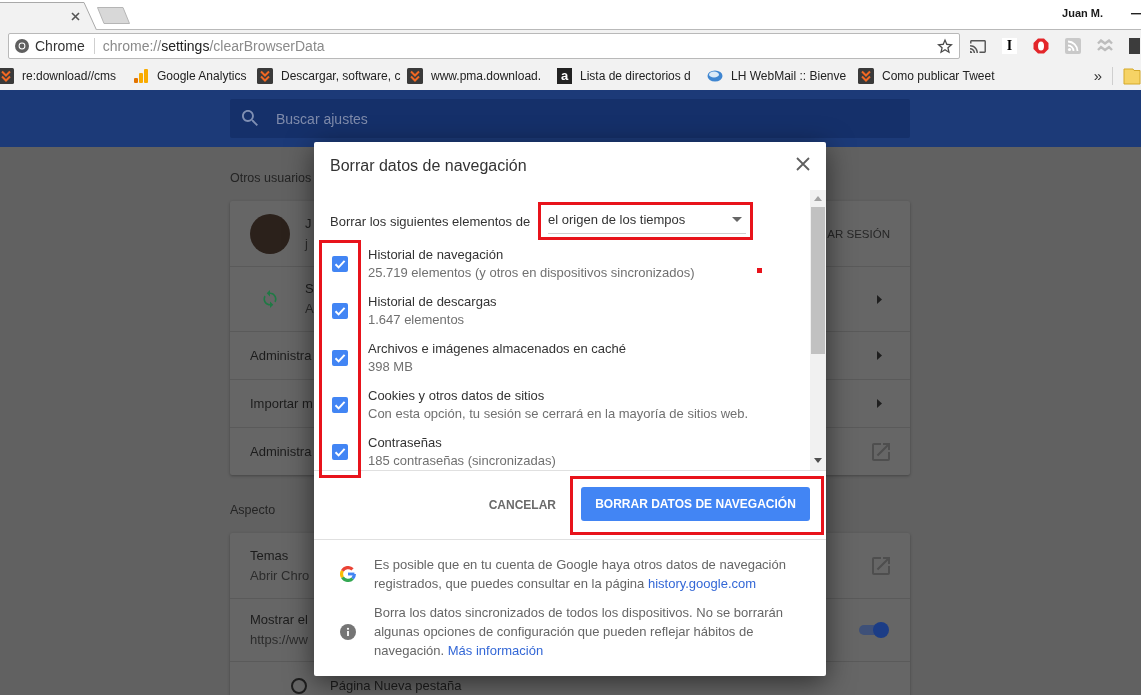 The height and width of the screenshot is (695, 1141). What do you see at coordinates (579, 632) in the screenshot?
I see `note-text: Borra los datos sincronizados de todos los dispositivos. No se borrarán algunas opciones de configuración que pueden reflejar hábitos de navegación. Más información` at bounding box center [579, 632].